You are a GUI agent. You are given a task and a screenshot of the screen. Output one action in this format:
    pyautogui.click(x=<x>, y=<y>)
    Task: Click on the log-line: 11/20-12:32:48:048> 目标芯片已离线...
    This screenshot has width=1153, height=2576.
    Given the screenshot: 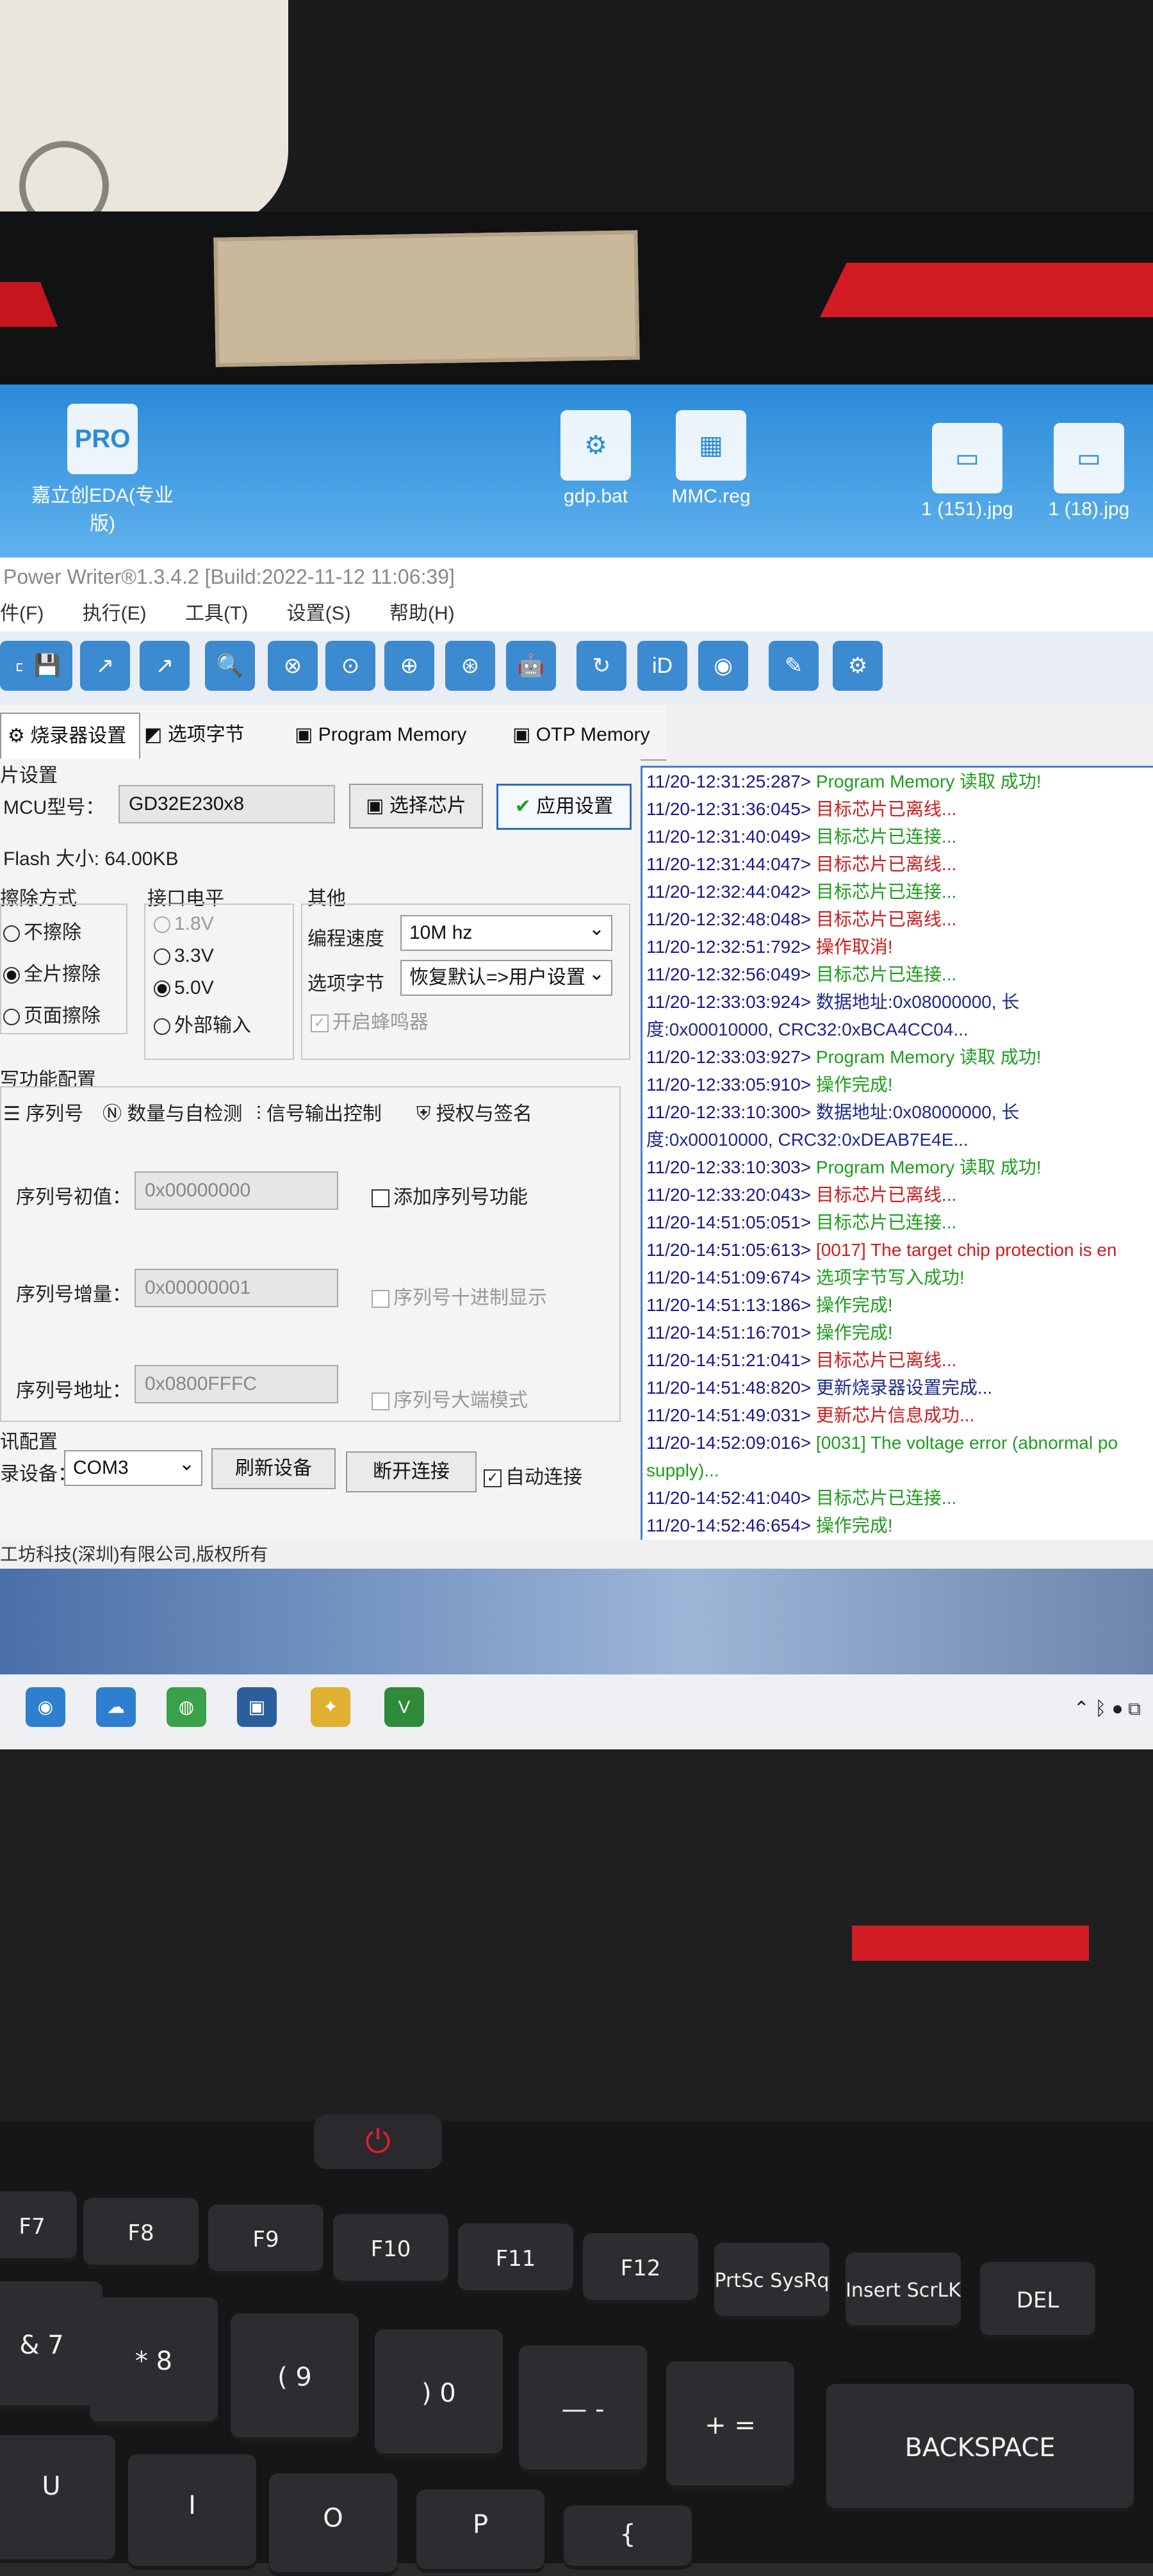 What is the action you would take?
    pyautogui.click(x=897, y=919)
    